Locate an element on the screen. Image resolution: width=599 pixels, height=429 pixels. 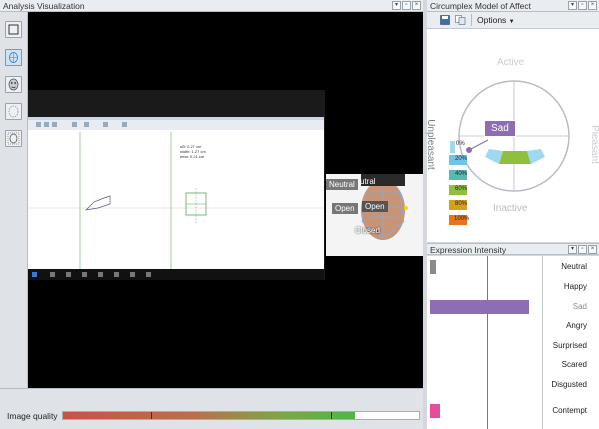
expression-bar-sad is located at coordinates (480, 307).